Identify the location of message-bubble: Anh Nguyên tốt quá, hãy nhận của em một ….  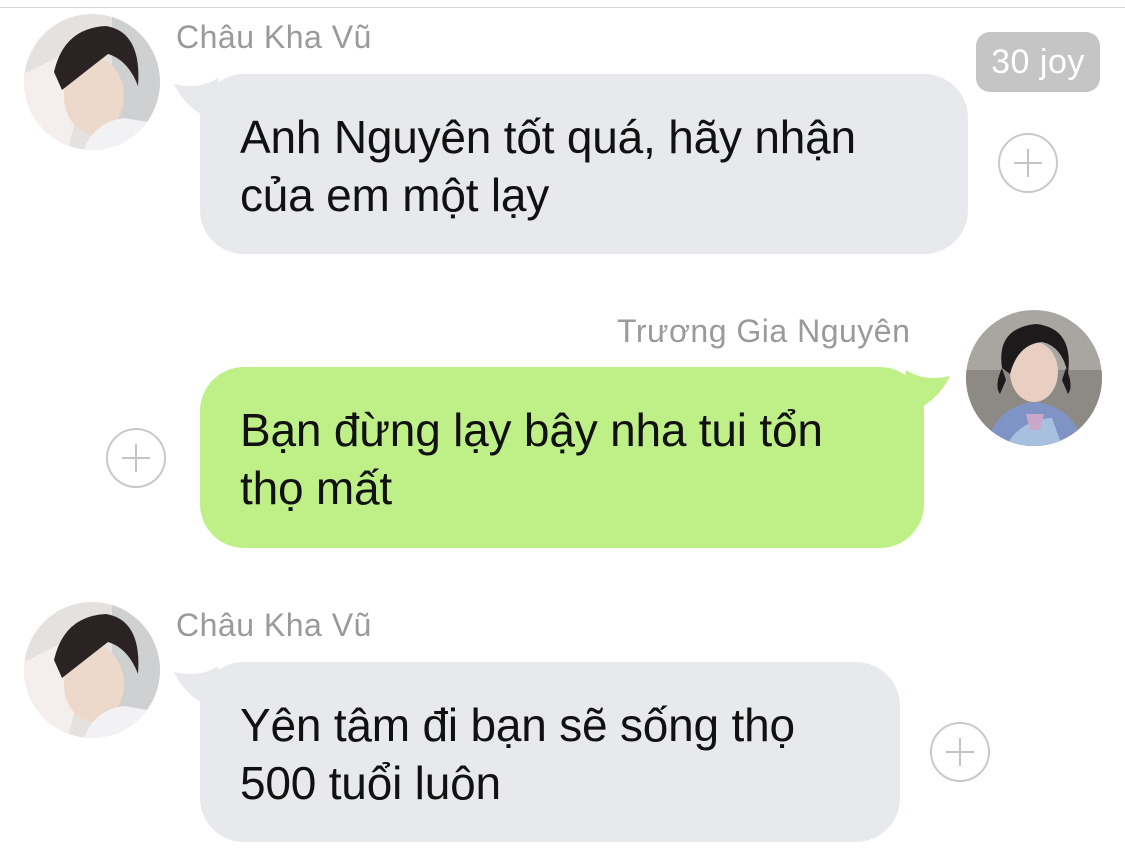
(584, 164).